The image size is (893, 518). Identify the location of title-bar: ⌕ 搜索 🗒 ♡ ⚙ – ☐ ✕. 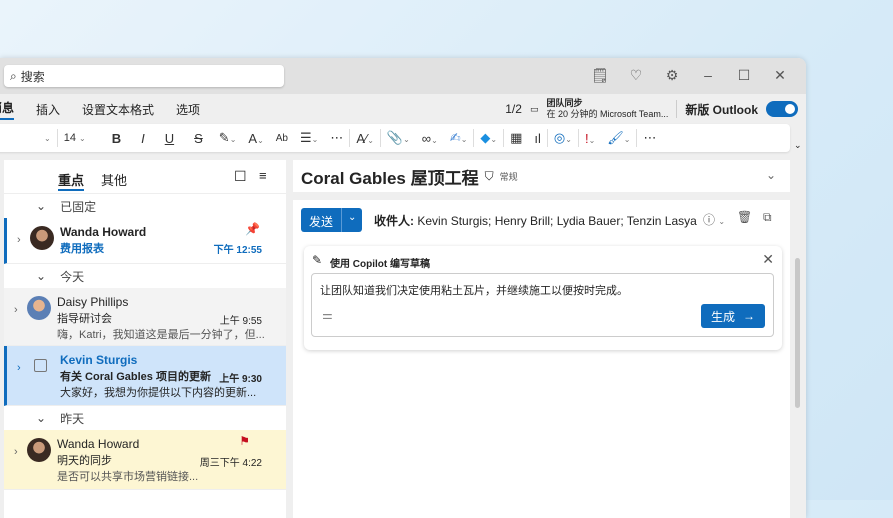
(403, 76).